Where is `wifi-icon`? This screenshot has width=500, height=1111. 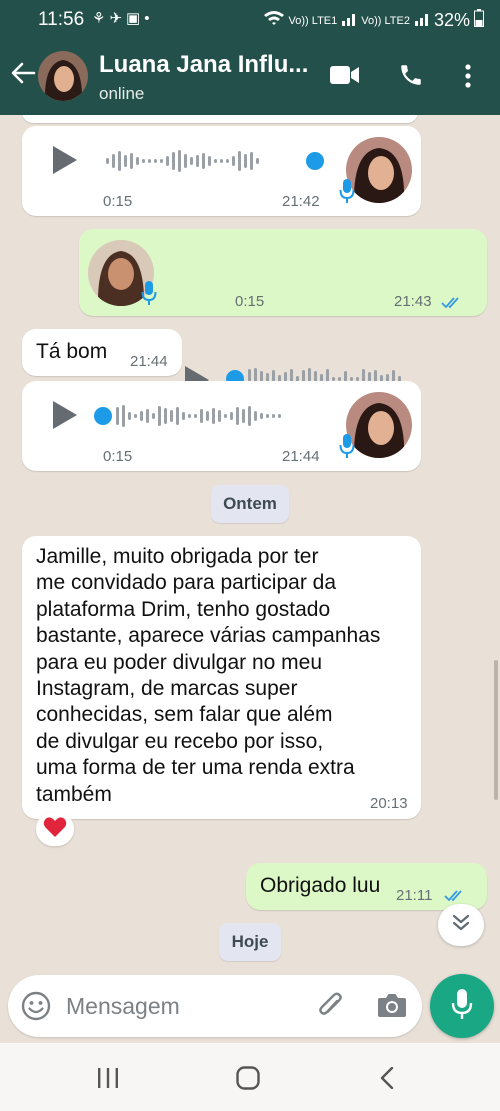 wifi-icon is located at coordinates (274, 20).